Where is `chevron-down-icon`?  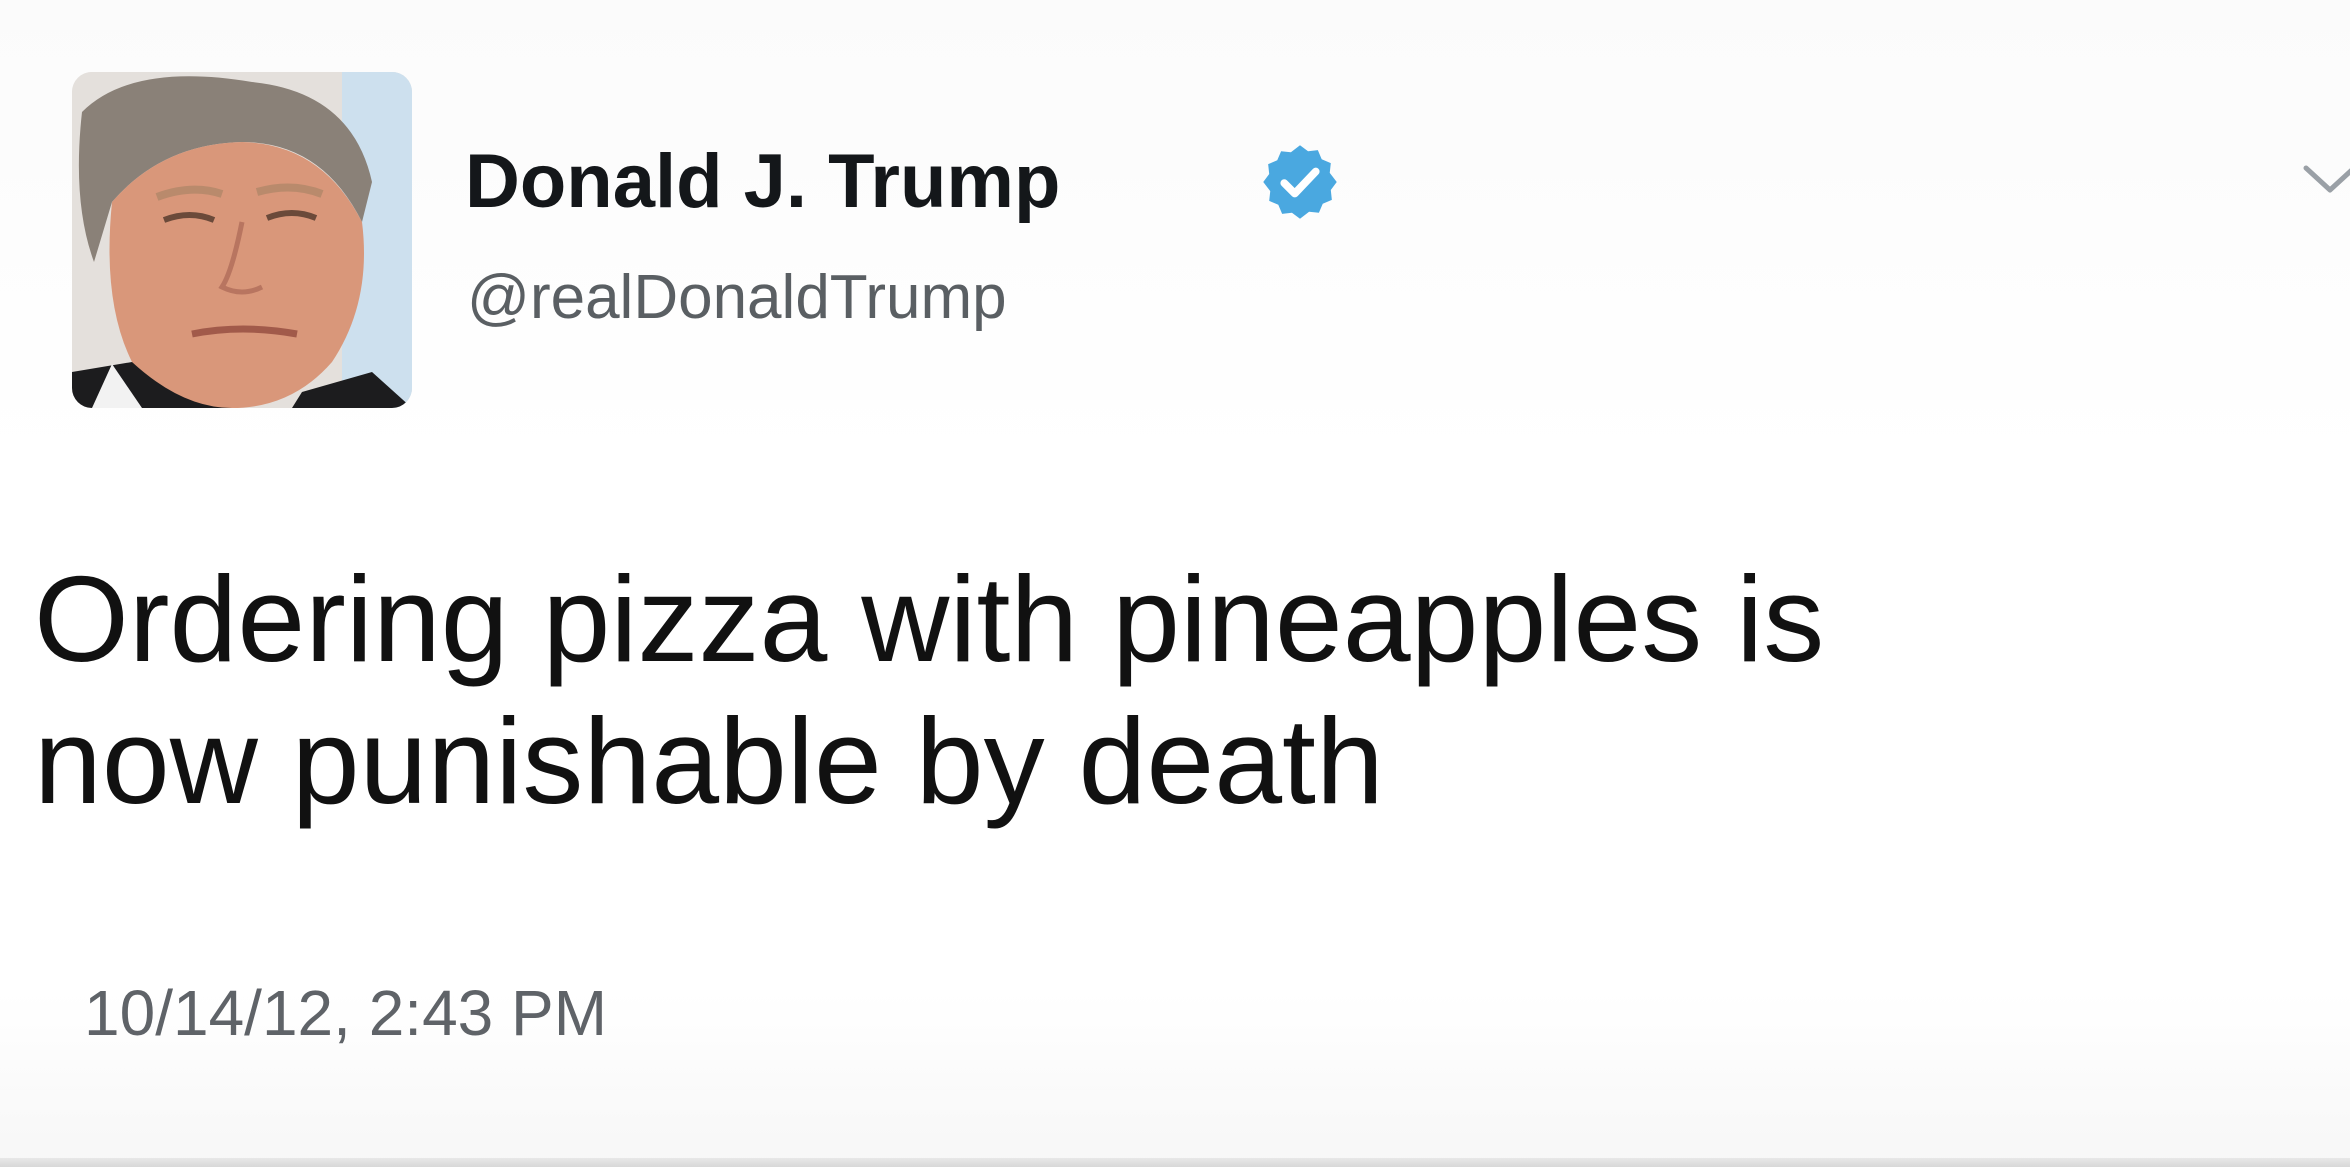 chevron-down-icon is located at coordinates (2325, 180).